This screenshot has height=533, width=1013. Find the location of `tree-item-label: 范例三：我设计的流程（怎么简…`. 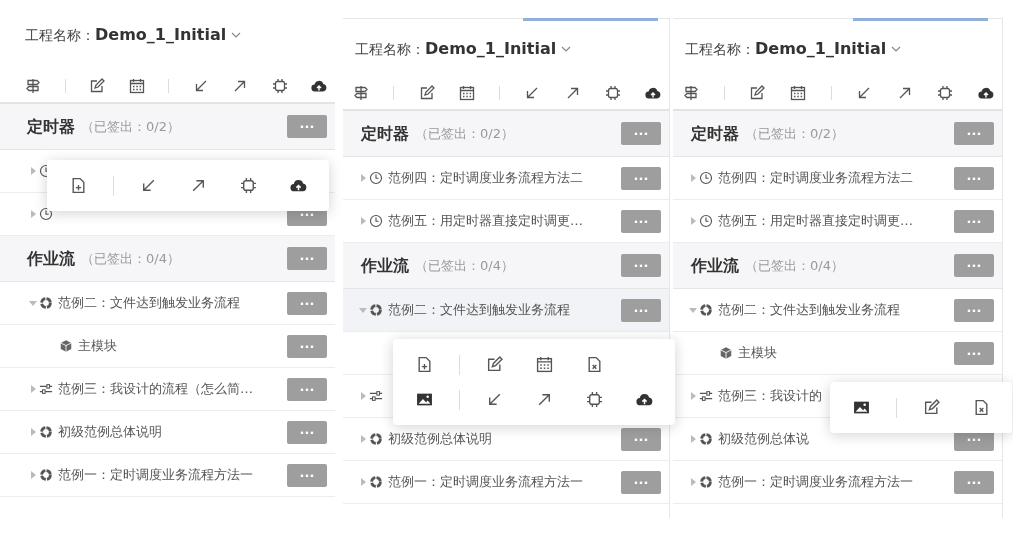

tree-item-label: 范例三：我设计的流程（怎么简… is located at coordinates (155, 389).